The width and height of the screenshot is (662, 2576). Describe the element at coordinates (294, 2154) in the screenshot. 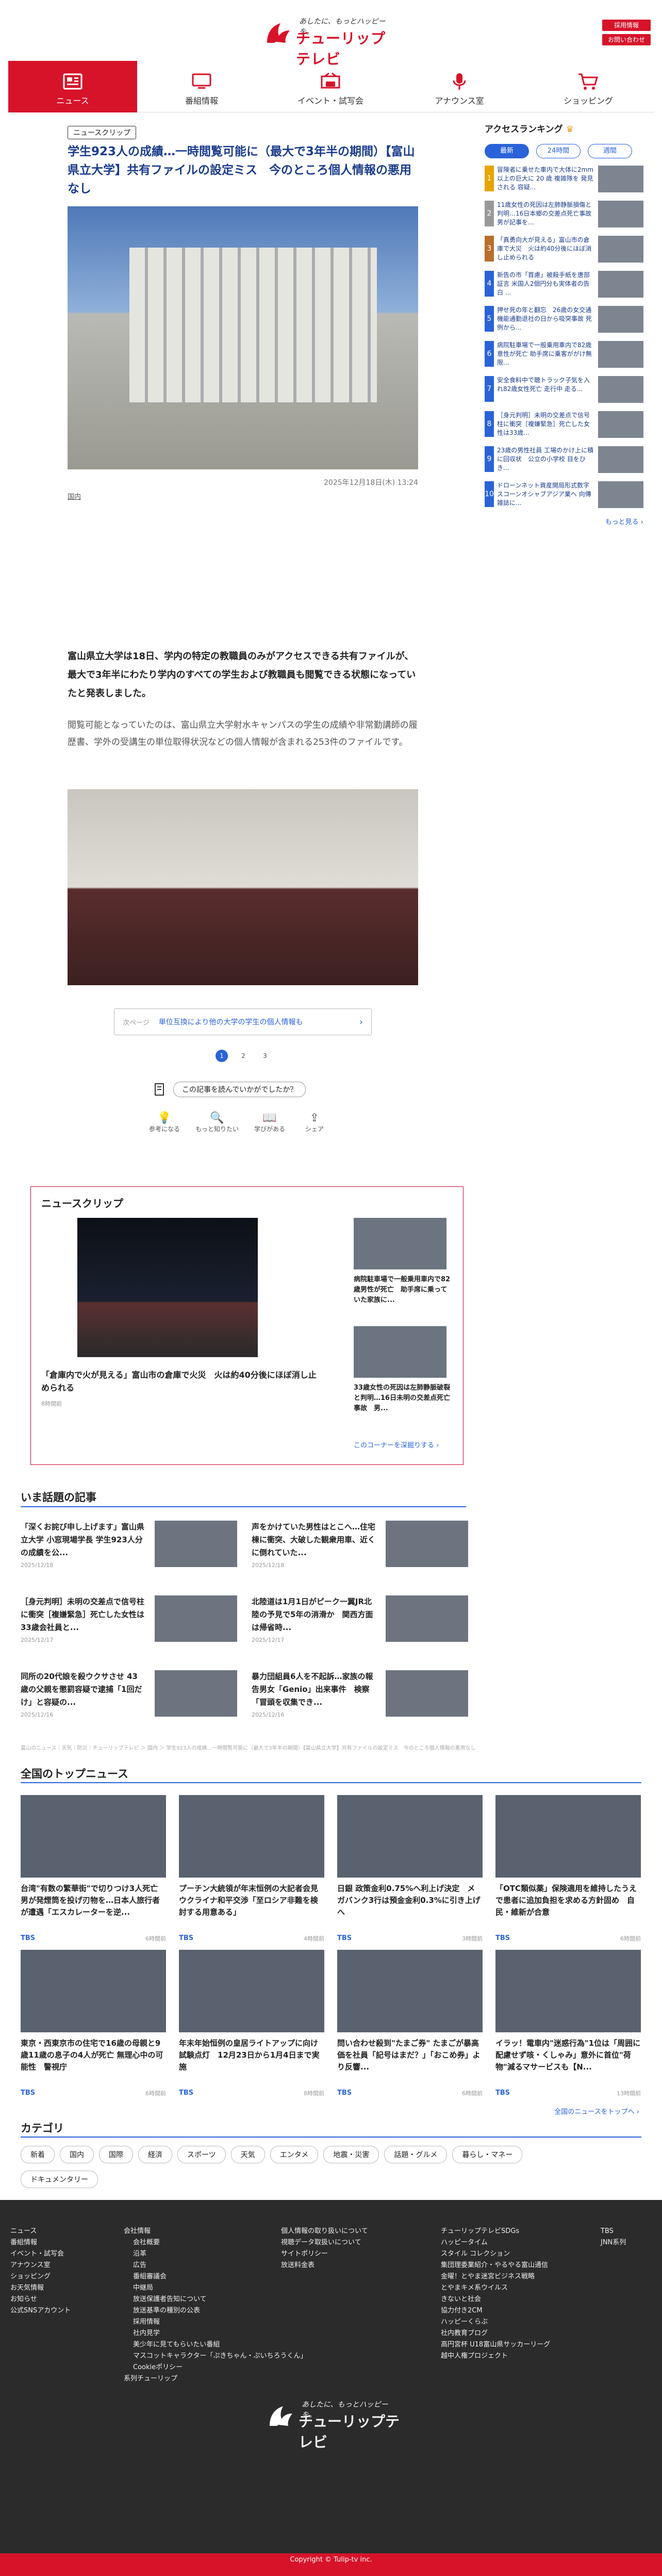

I see `category-pill: エンタメ` at that location.